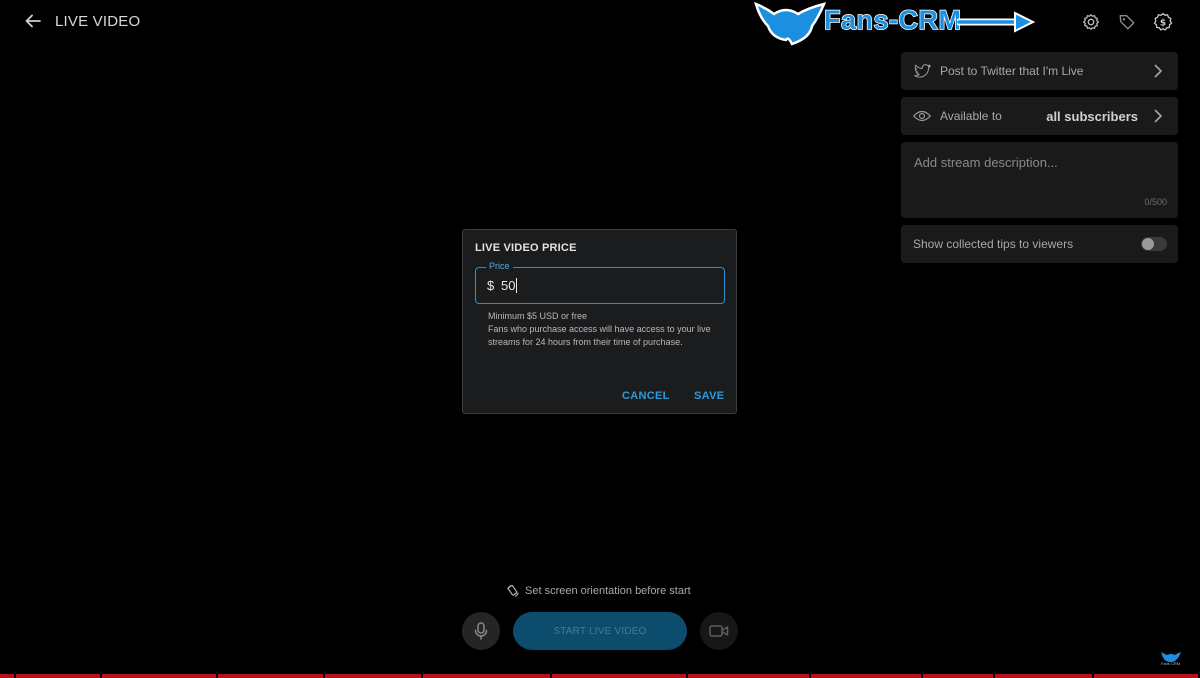 Image resolution: width=1200 pixels, height=678 pixels. What do you see at coordinates (790, 23) in the screenshot?
I see `cat-logo-icon` at bounding box center [790, 23].